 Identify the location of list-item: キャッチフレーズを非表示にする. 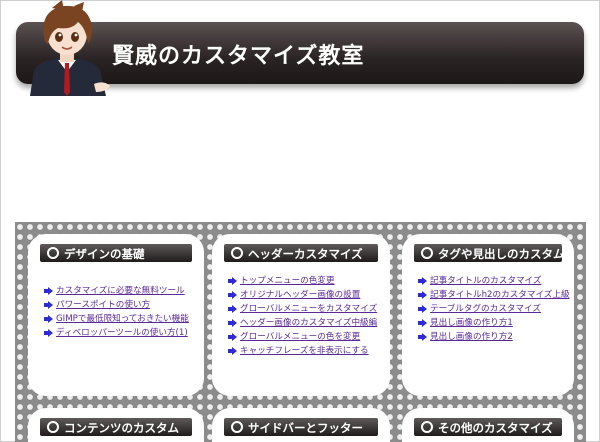
(302, 351).